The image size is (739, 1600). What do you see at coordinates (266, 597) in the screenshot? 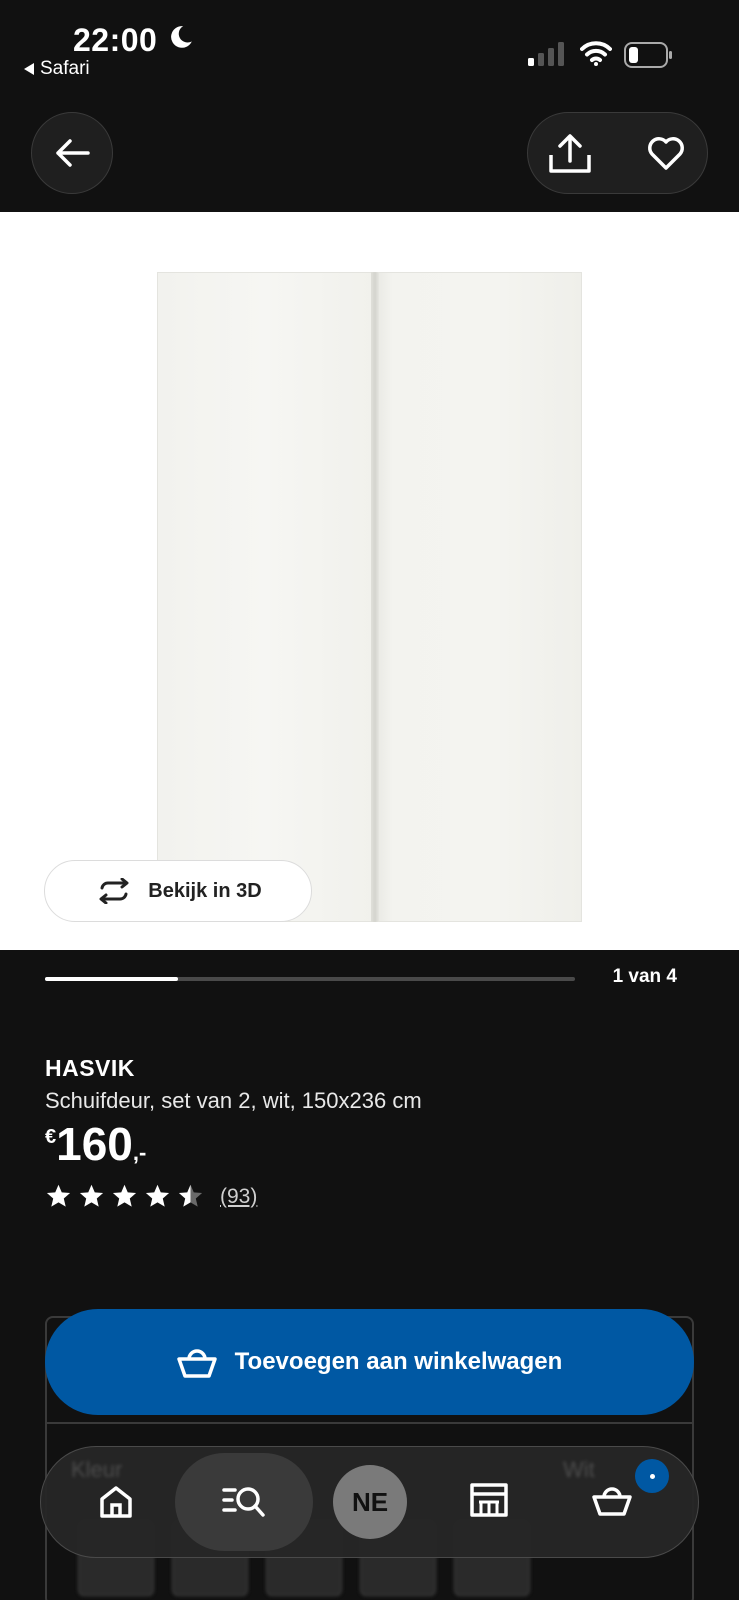
I see `door-panel-left` at bounding box center [266, 597].